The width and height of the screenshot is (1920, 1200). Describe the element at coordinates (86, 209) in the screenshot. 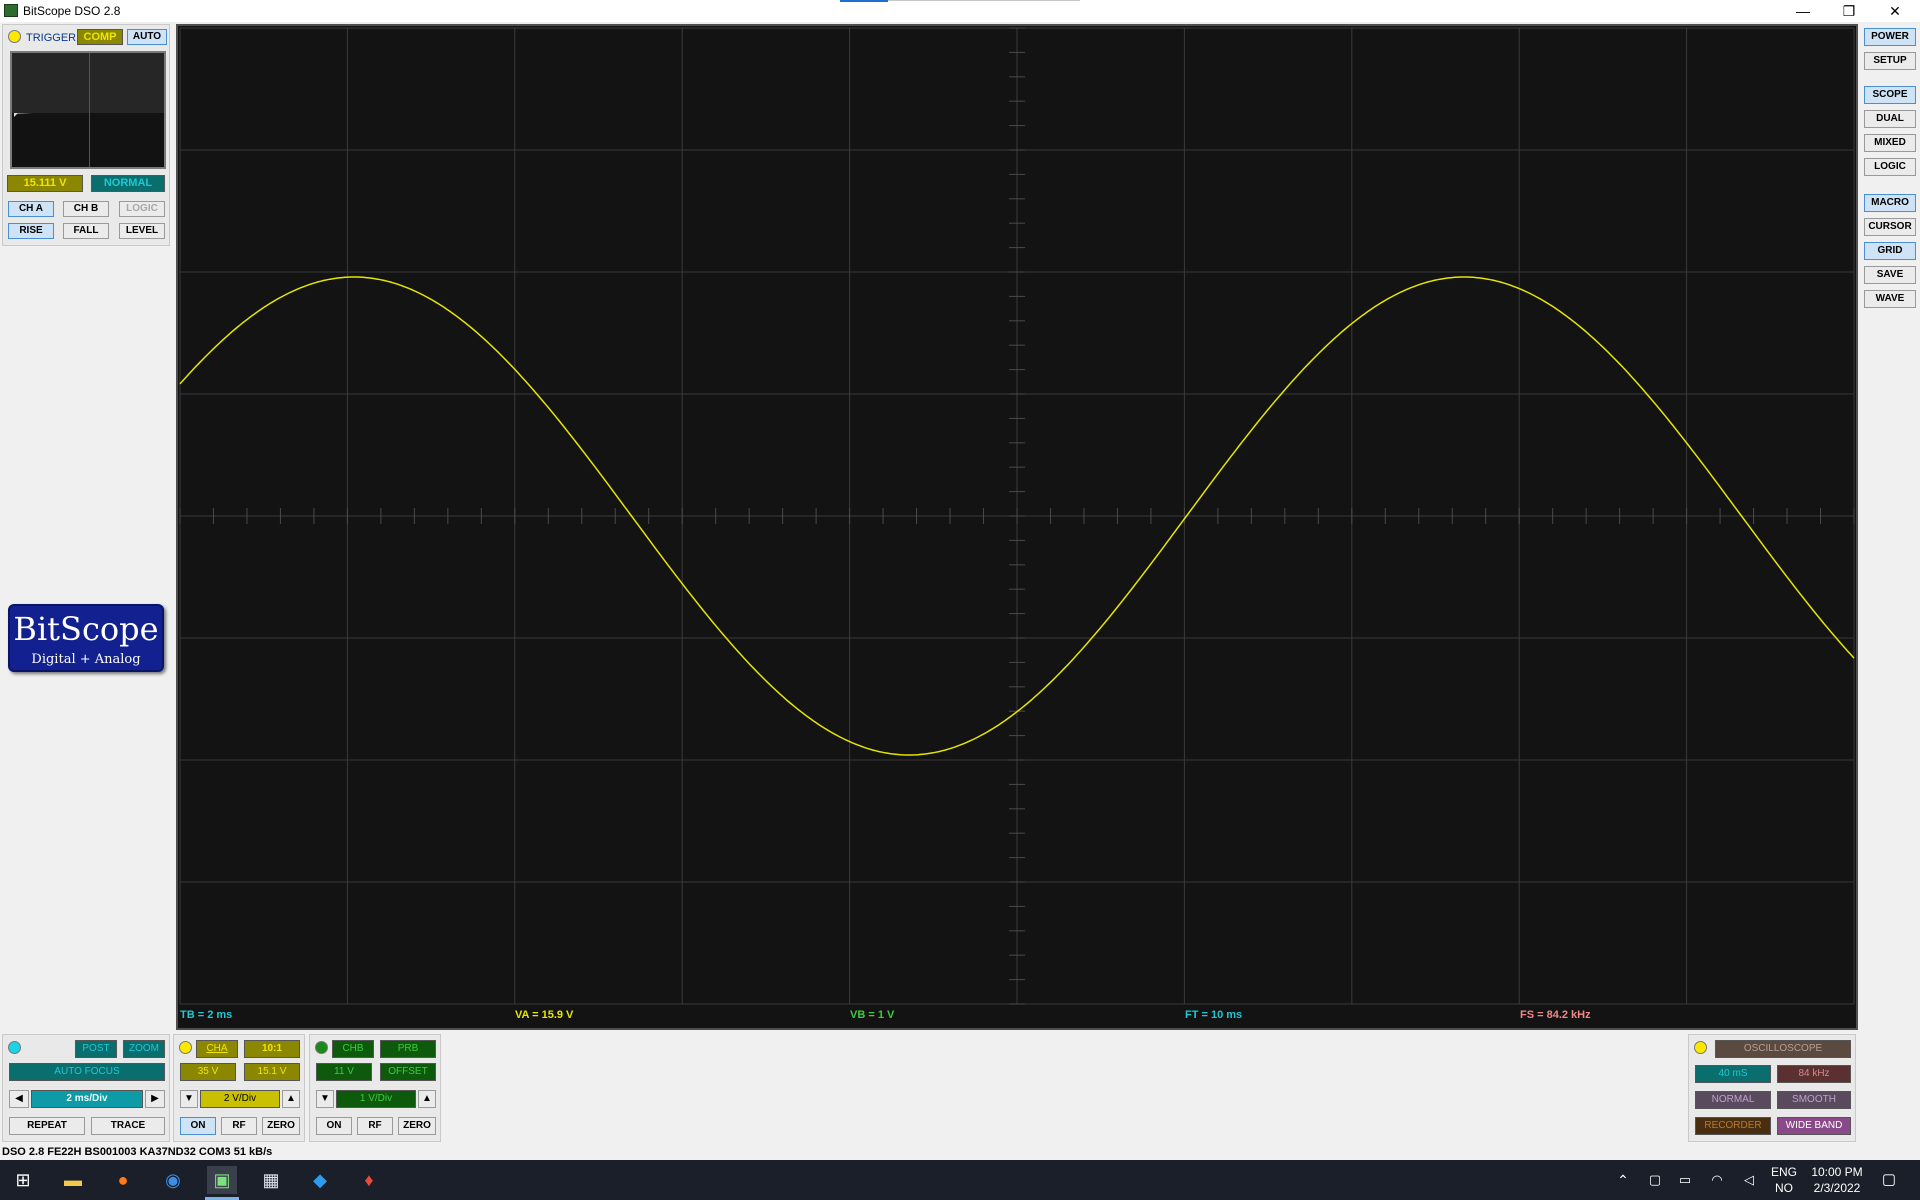

I see `source-chb-button: CH B` at that location.